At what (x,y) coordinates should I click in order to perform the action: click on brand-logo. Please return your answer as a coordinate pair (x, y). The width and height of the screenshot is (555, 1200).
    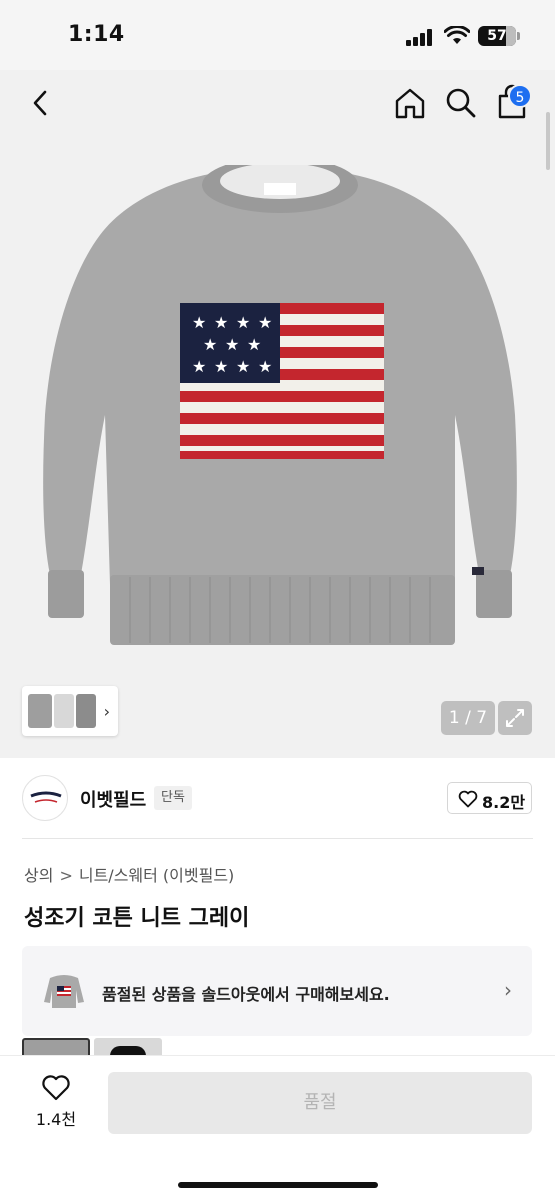
    Looking at the image, I should click on (45, 798).